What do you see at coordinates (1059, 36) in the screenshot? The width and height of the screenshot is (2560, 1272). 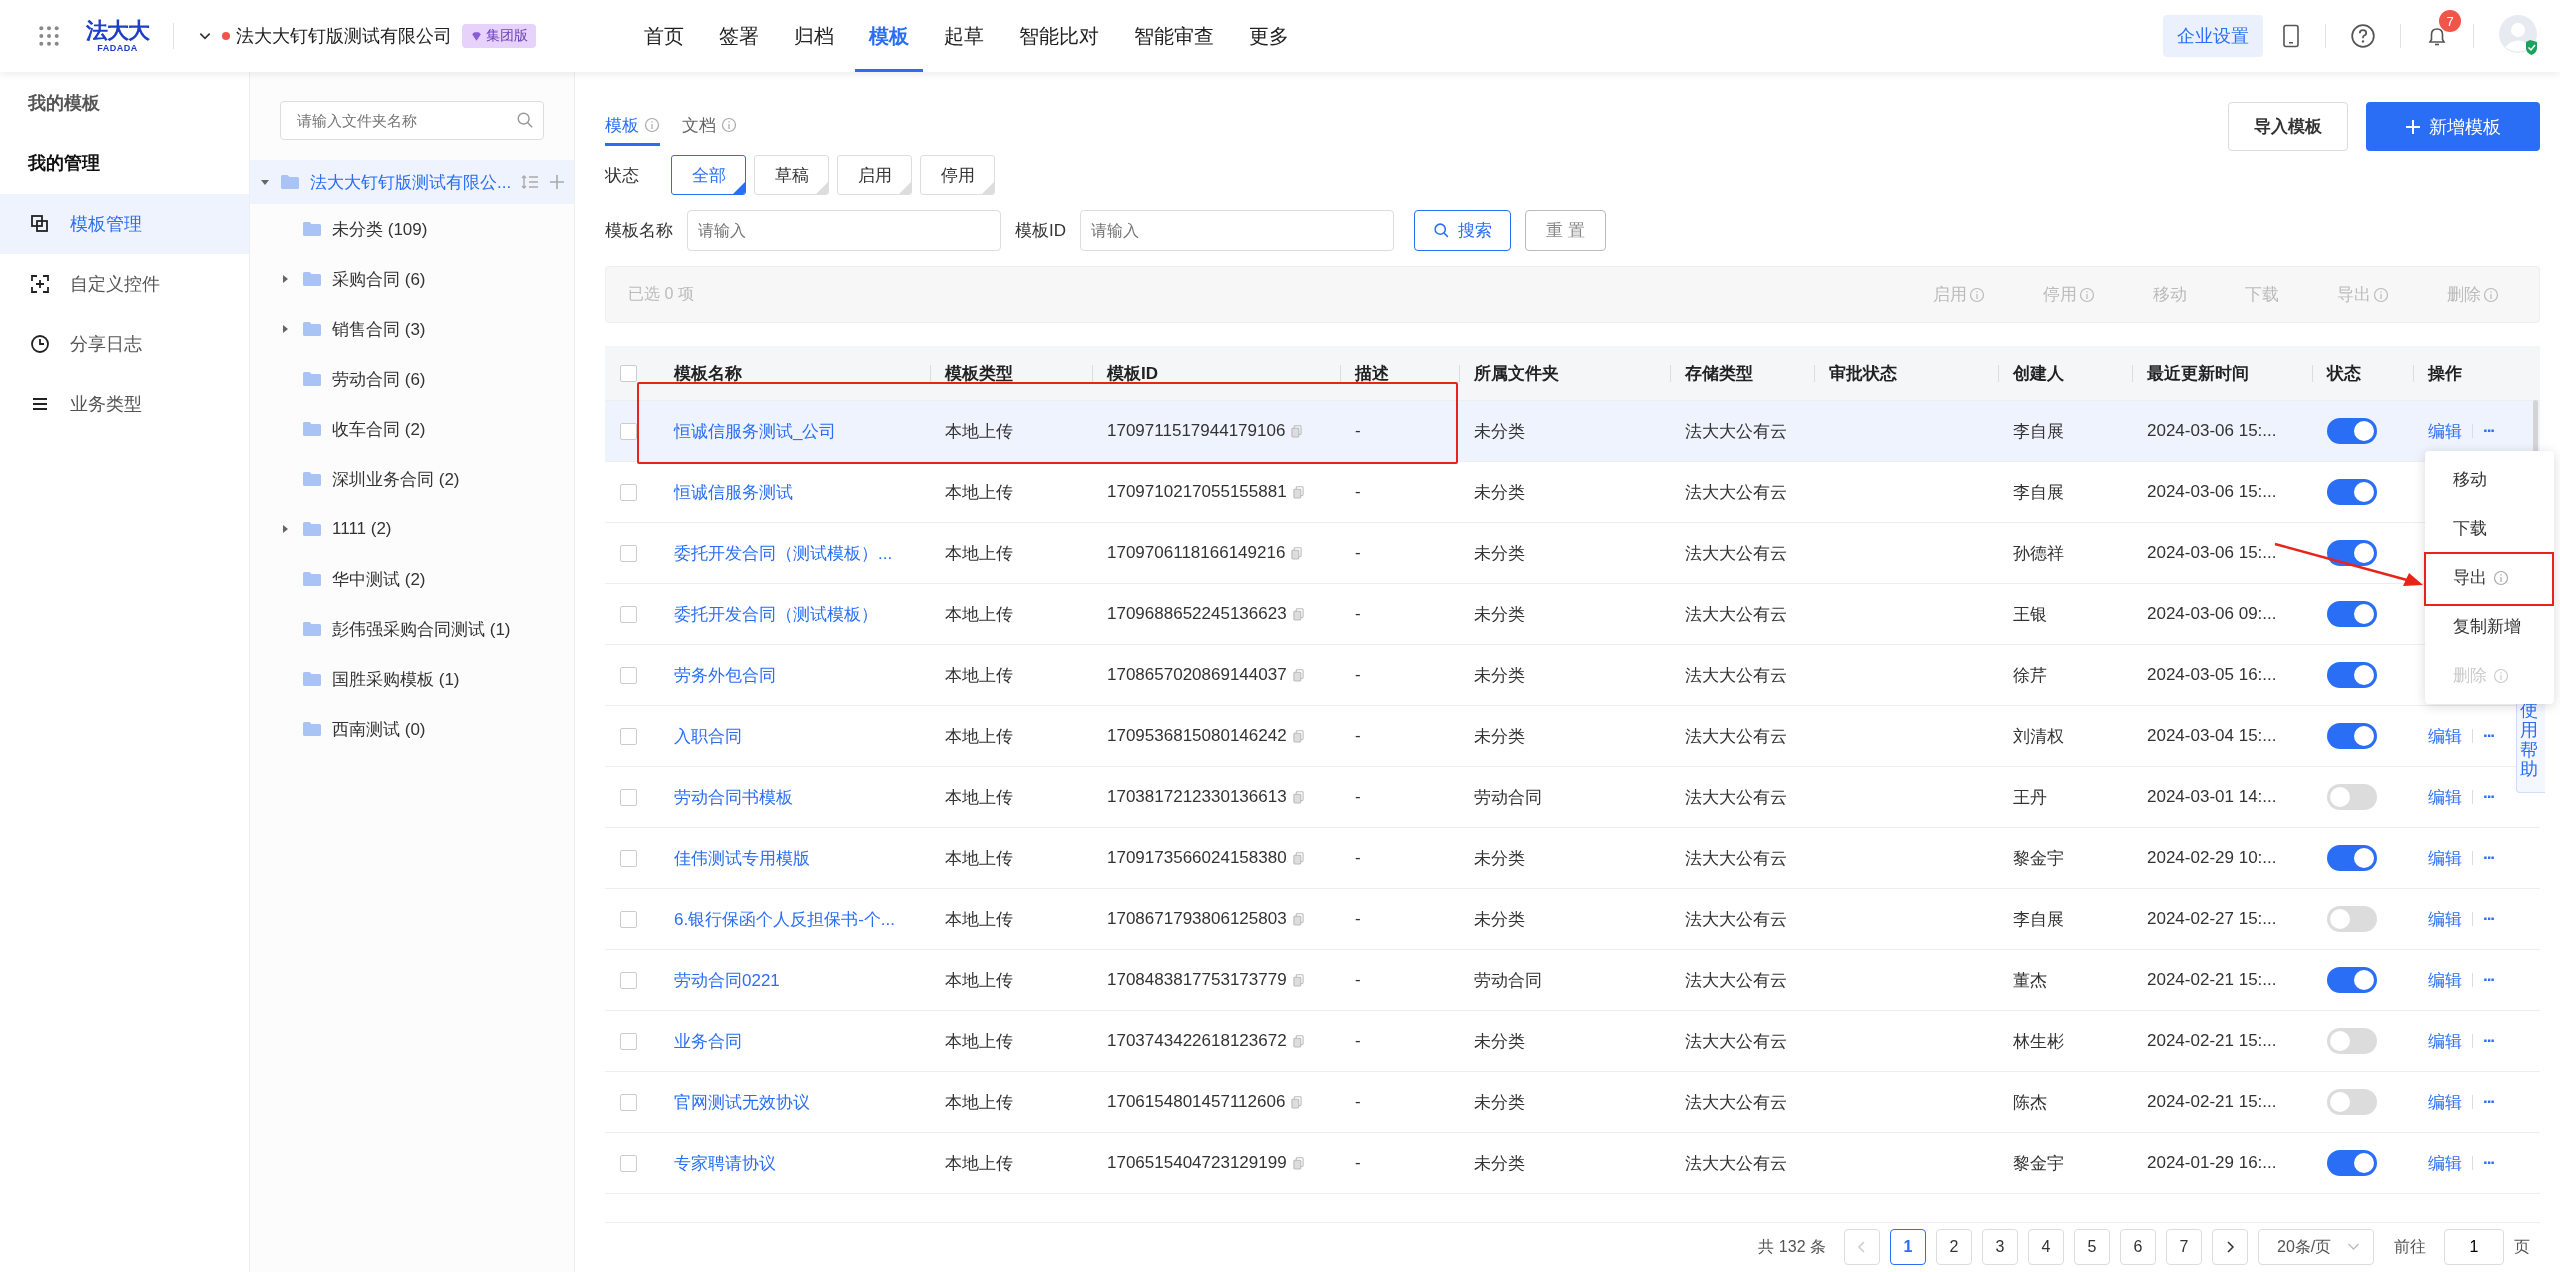 I see `nav-tab: 智能比对` at bounding box center [1059, 36].